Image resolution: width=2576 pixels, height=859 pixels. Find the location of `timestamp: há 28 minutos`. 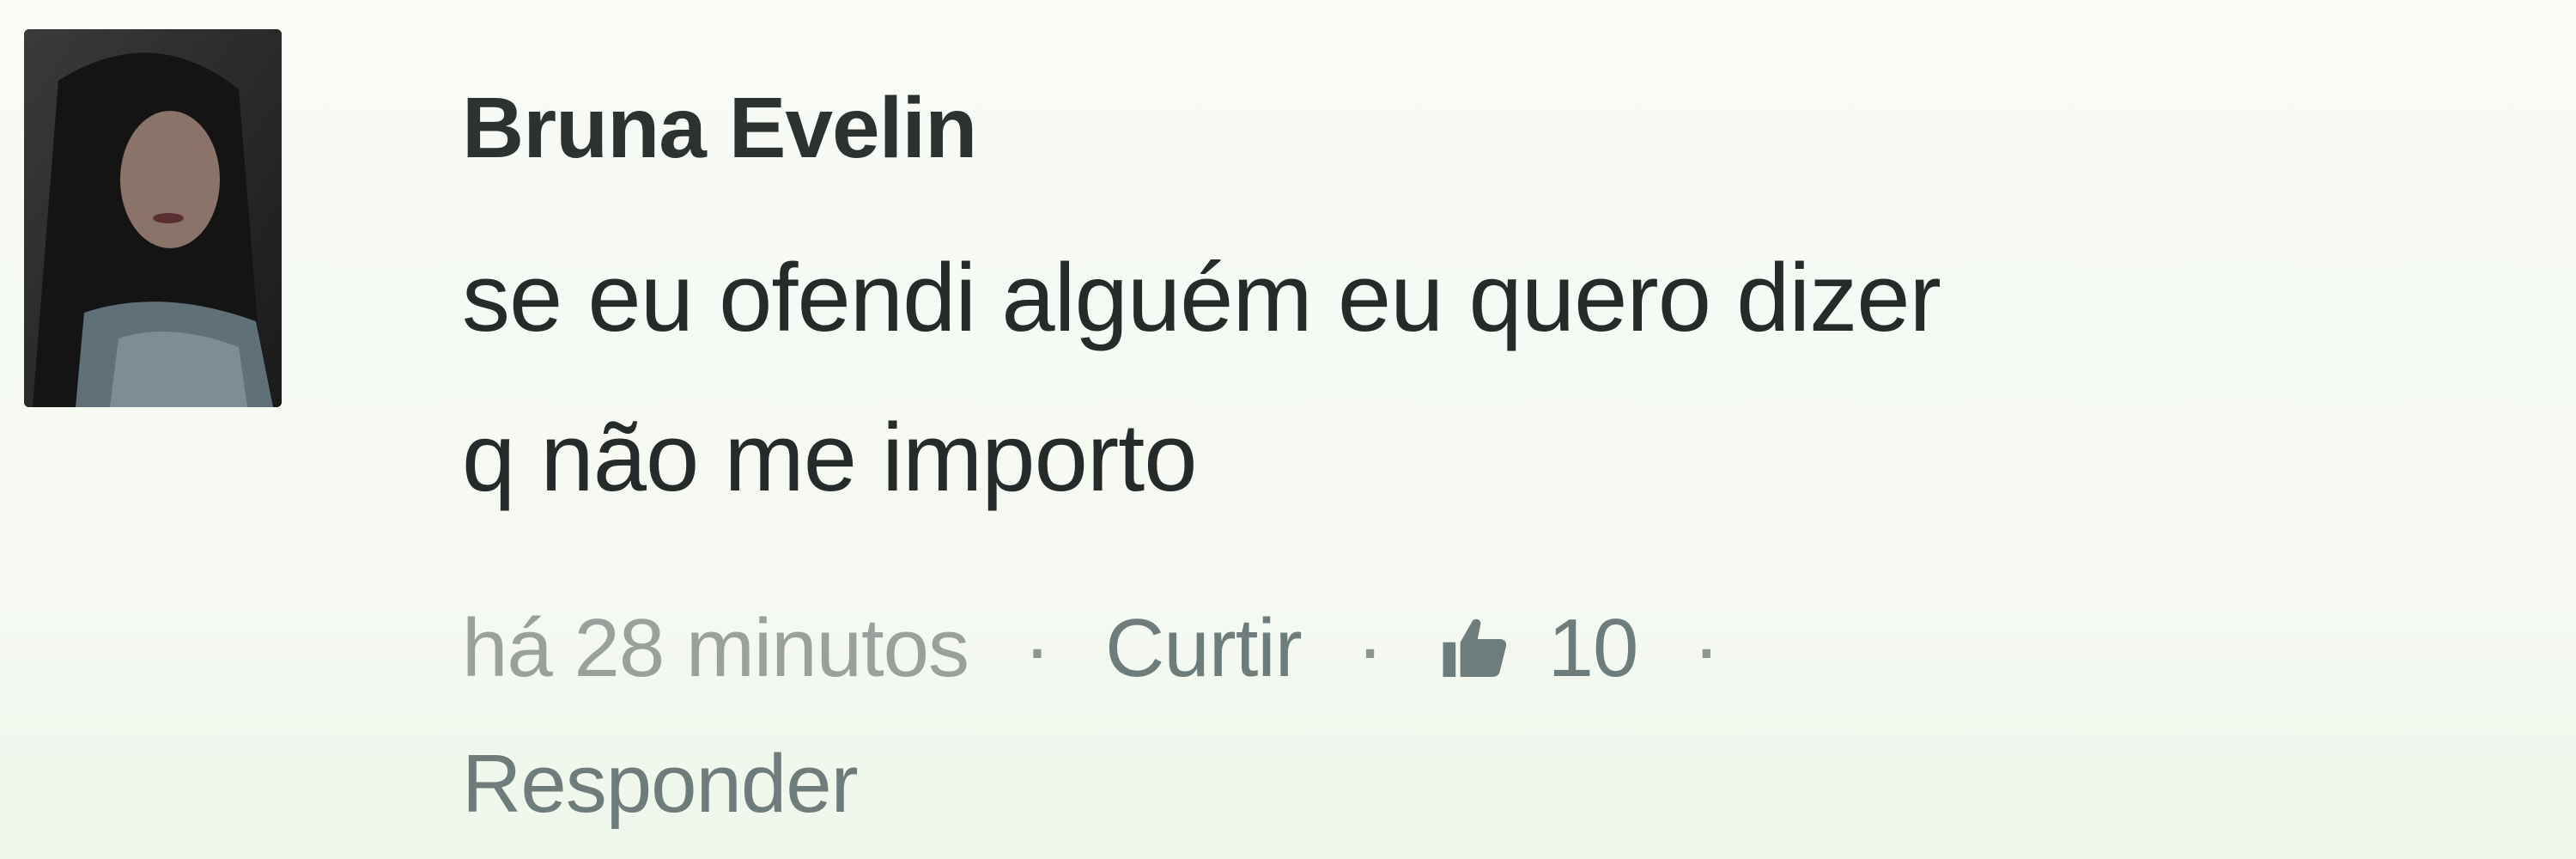

timestamp: há 28 minutos is located at coordinates (715, 648).